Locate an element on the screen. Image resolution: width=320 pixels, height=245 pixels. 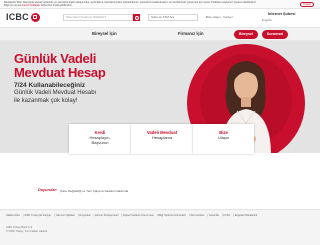
nav-item-corporate: Firmanız İçin is located at coordinates (191, 33).